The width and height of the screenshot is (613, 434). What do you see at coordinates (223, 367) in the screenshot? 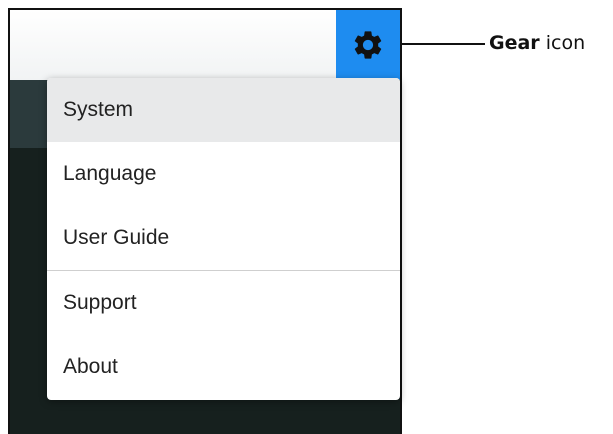
I see `menu-item-about: About` at bounding box center [223, 367].